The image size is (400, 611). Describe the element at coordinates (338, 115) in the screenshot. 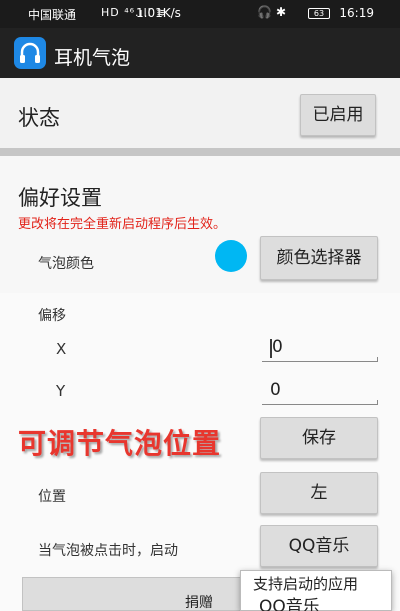

I see `enabled-toggle-button: 已启用` at that location.